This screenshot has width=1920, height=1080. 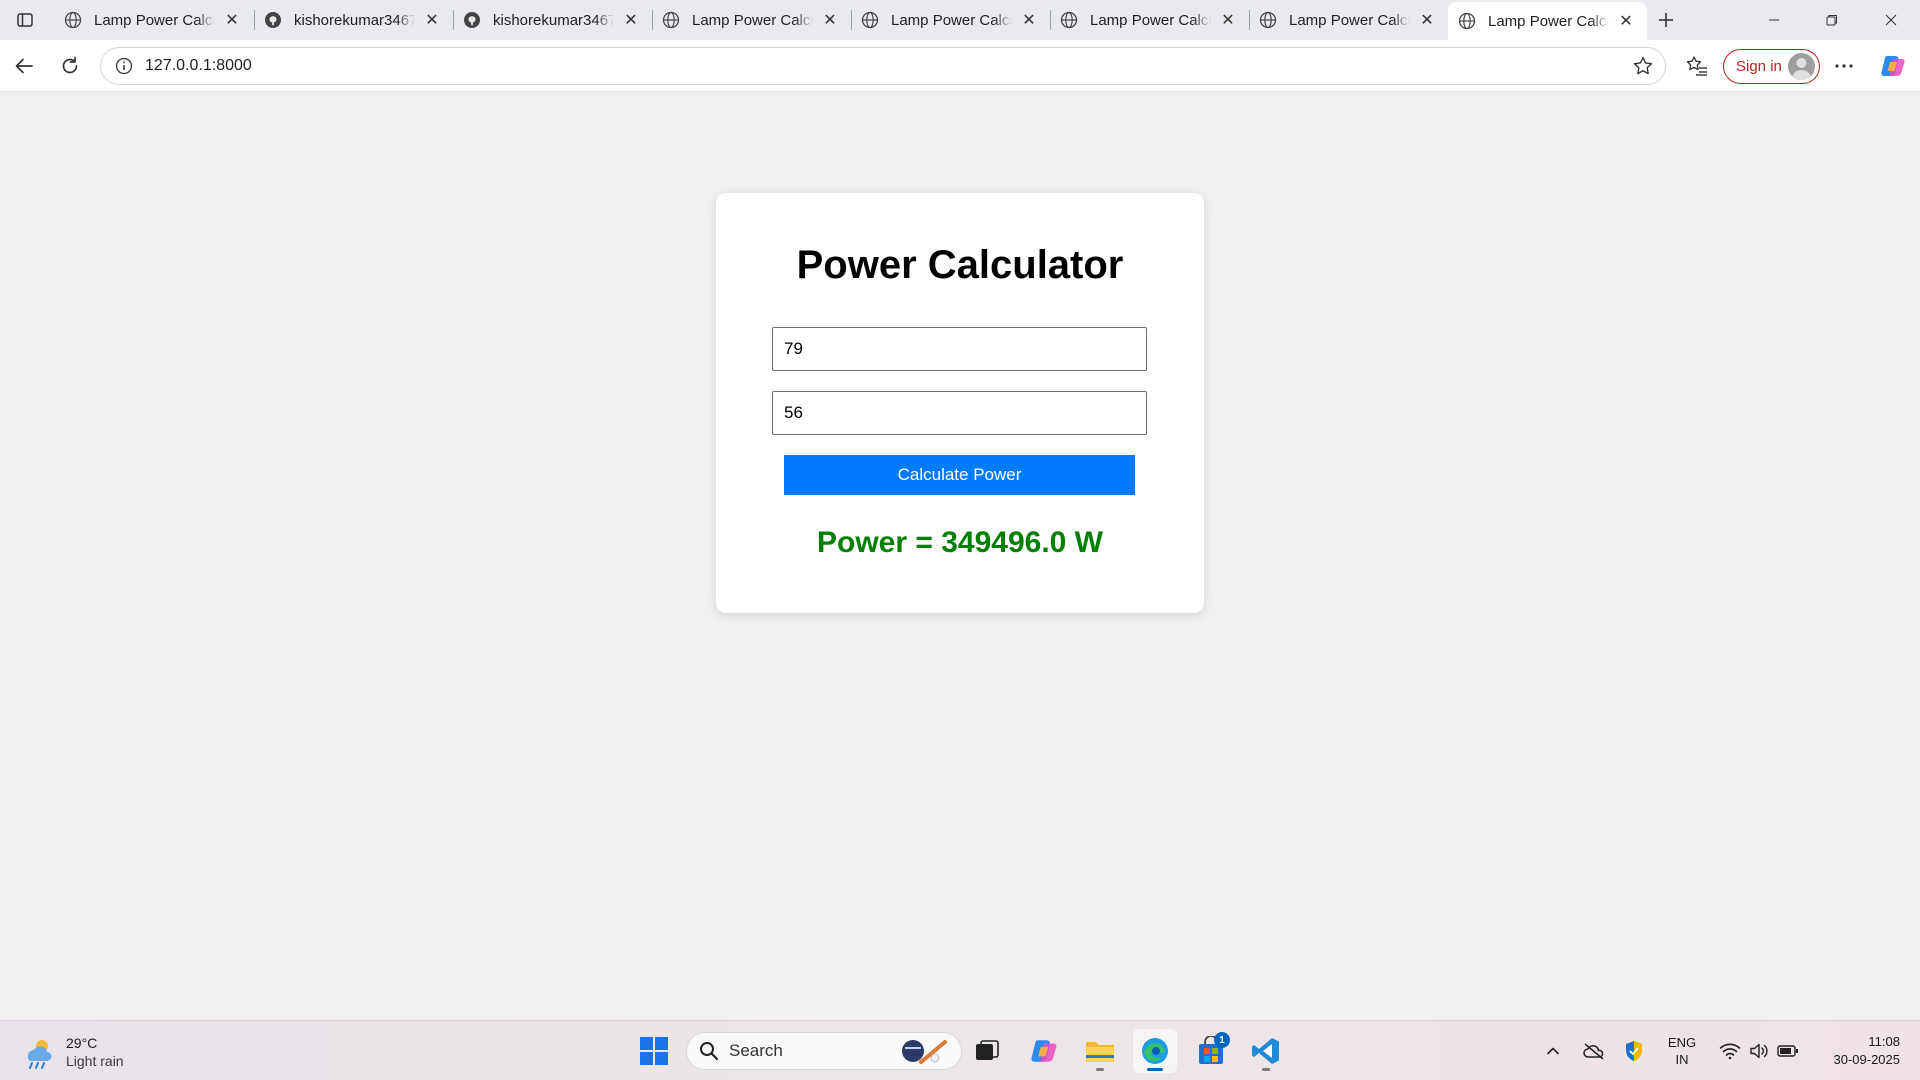 I want to click on vscode-button, so click(x=1266, y=1051).